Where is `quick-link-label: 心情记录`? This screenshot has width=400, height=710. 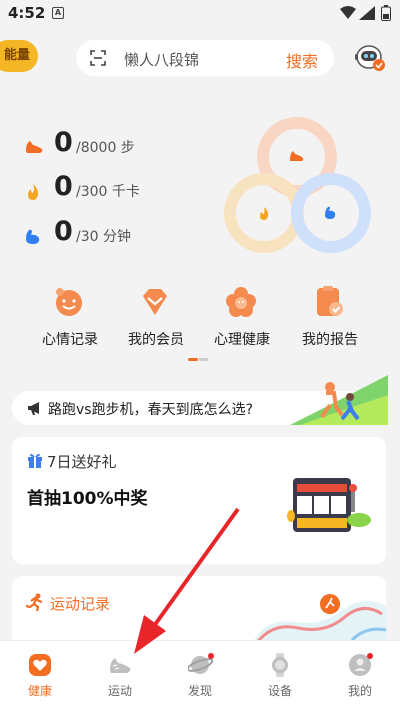 quick-link-label: 心情记录 is located at coordinates (70, 340).